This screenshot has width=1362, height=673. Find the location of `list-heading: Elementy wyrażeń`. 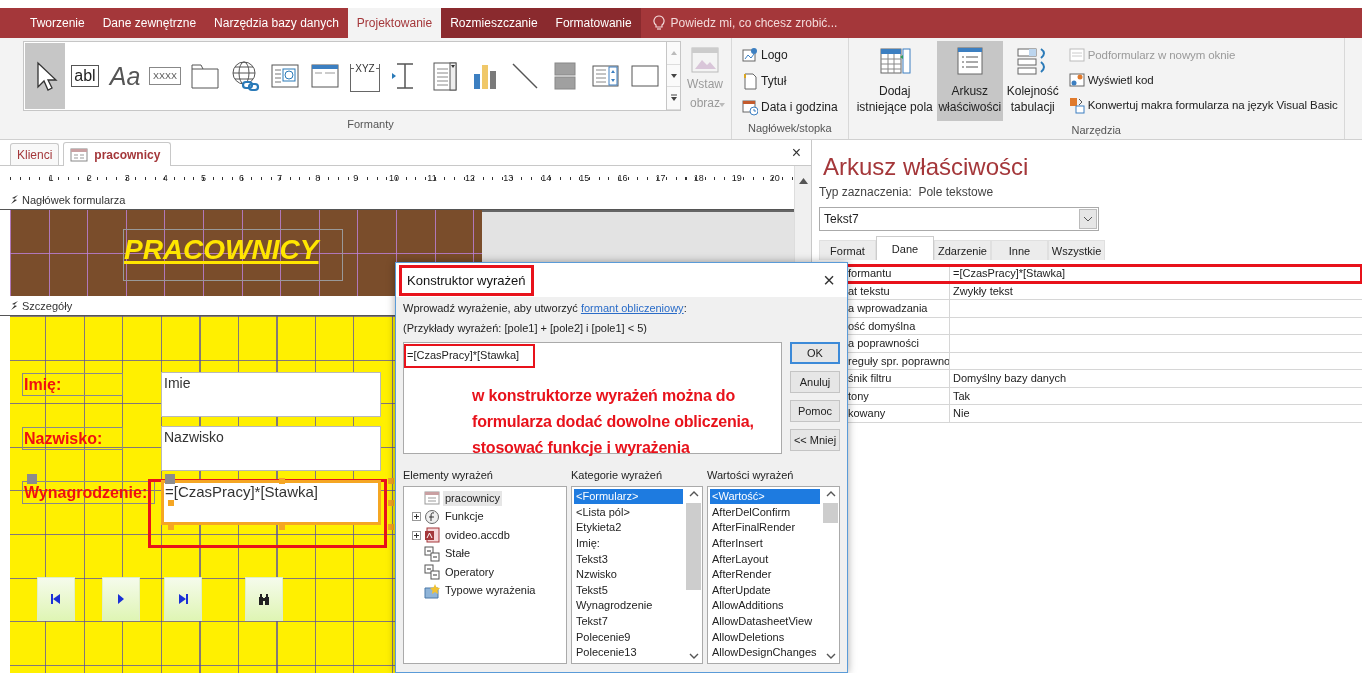

list-heading: Elementy wyrażeń is located at coordinates (448, 476).